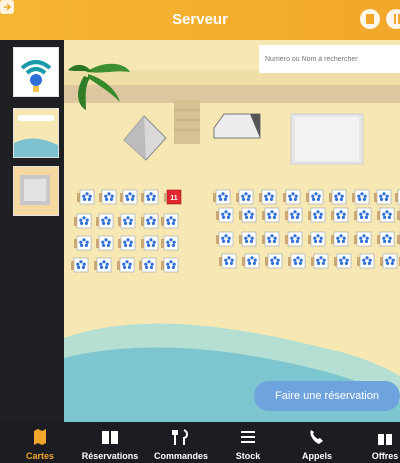 This screenshot has height=463, width=400. I want to click on nav-label: Cartes, so click(39, 456).